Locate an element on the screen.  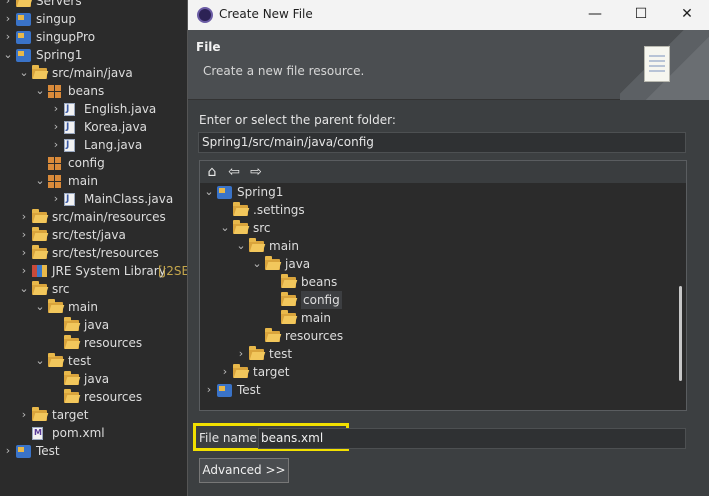
tree-scrollbar is located at coordinates (680, 333).